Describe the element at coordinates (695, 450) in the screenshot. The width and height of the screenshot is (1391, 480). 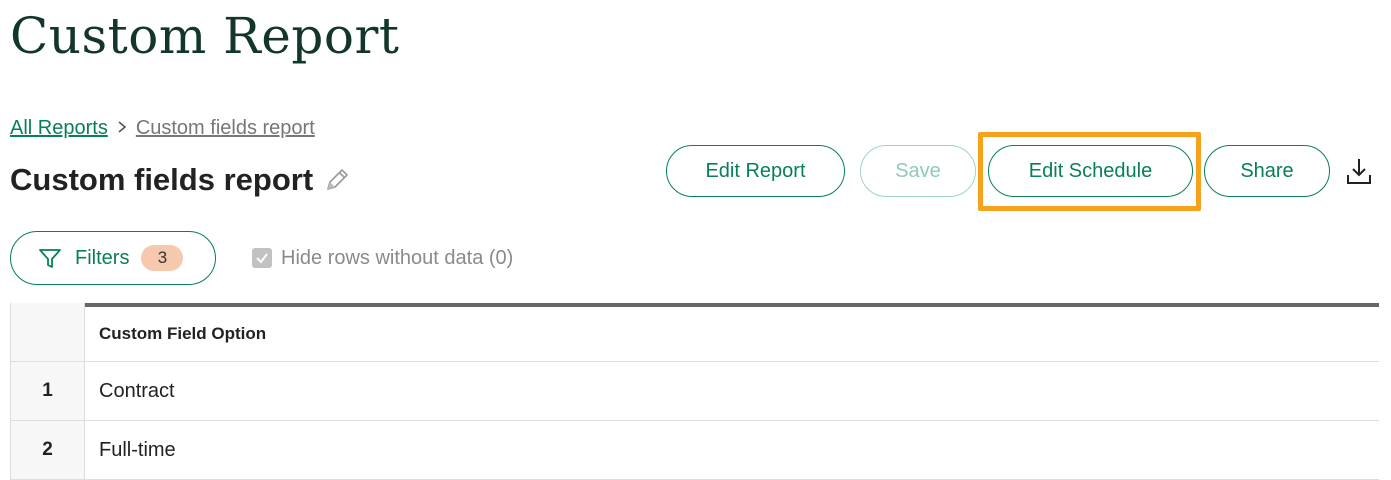
I see `table-row: 2 Full-time` at that location.